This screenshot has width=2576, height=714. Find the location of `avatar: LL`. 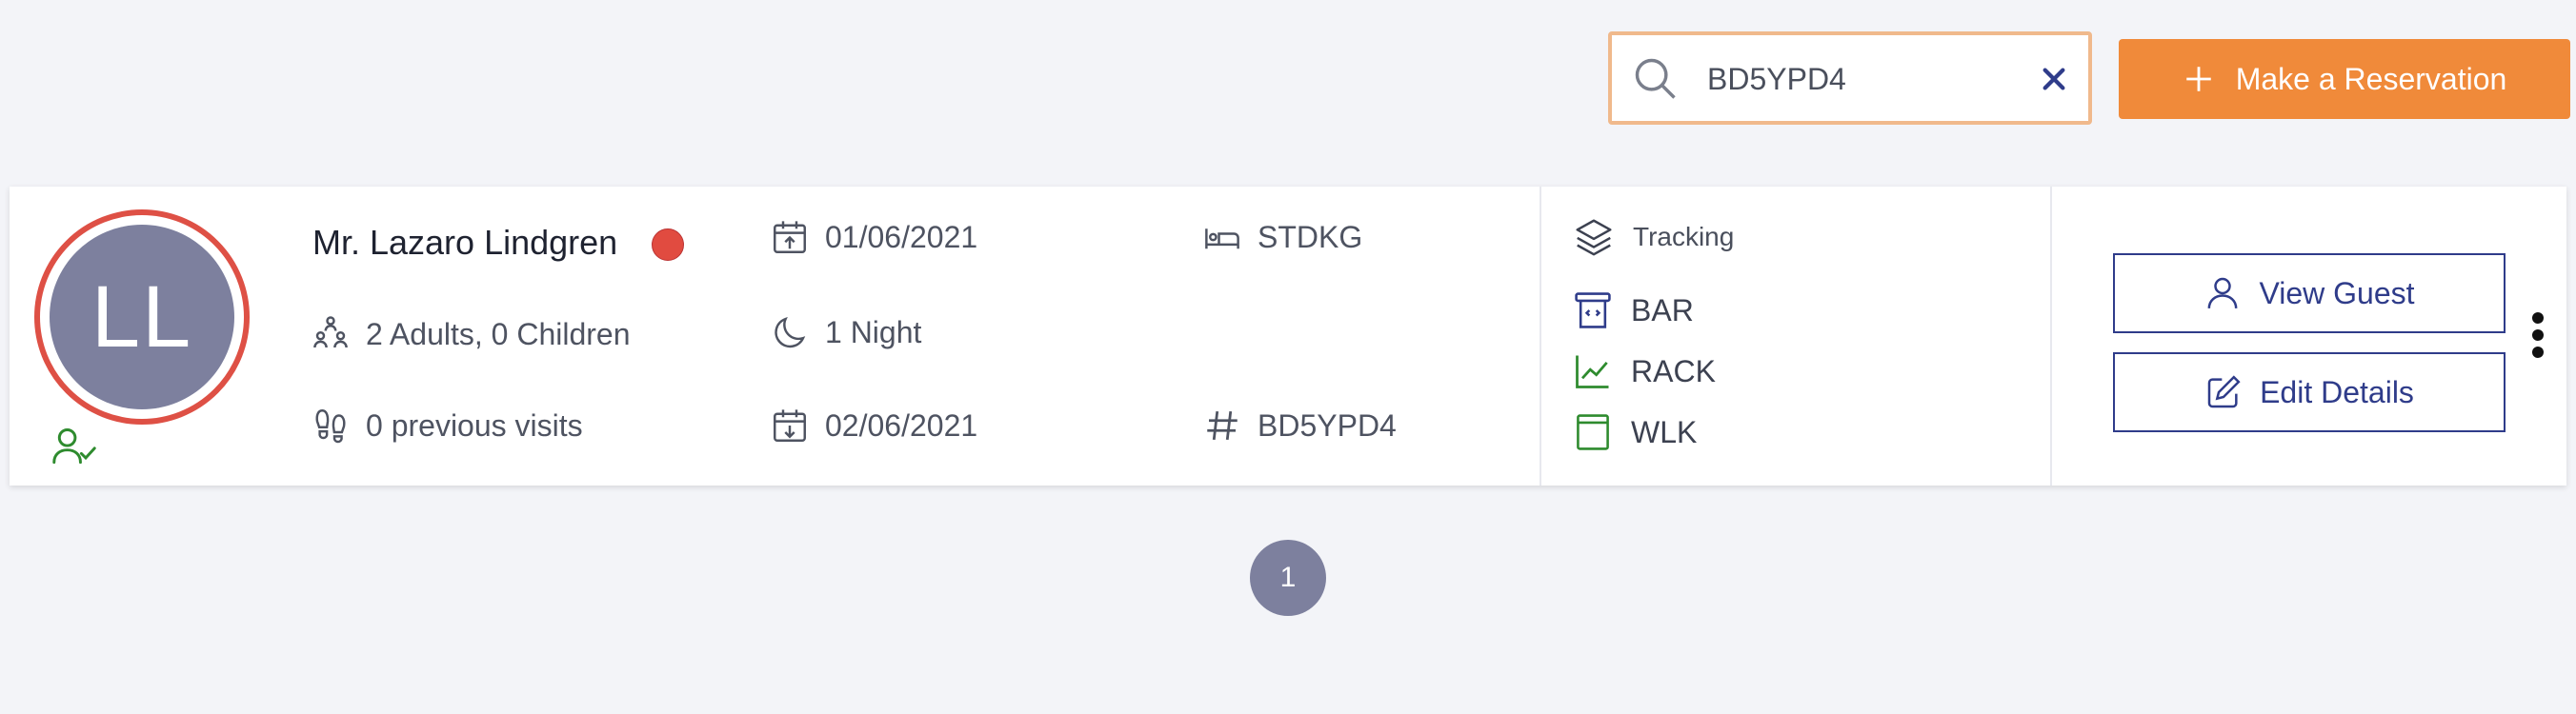

avatar: LL is located at coordinates (142, 317).